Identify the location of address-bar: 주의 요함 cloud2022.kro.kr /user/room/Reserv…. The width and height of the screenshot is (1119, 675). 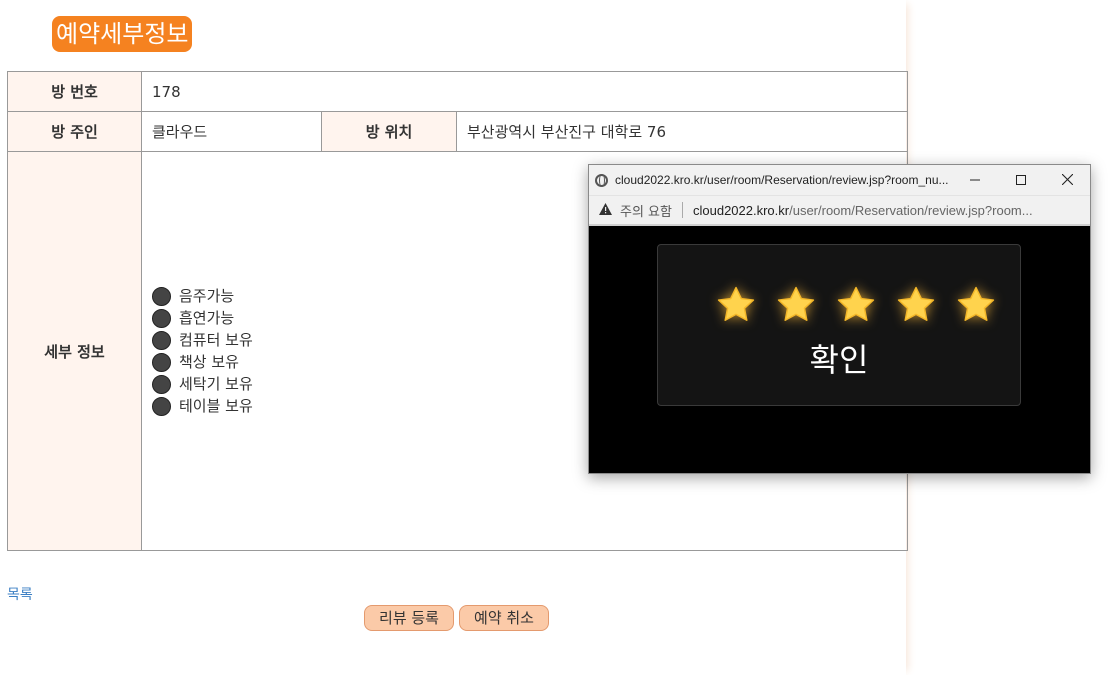
(839, 210).